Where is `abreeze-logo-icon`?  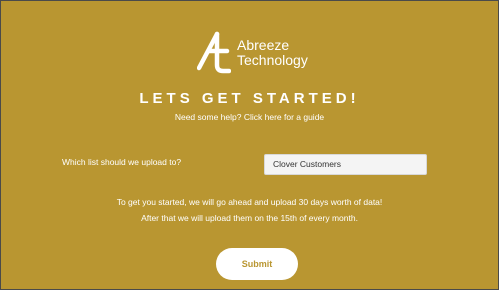
abreeze-logo-icon is located at coordinates (214, 52).